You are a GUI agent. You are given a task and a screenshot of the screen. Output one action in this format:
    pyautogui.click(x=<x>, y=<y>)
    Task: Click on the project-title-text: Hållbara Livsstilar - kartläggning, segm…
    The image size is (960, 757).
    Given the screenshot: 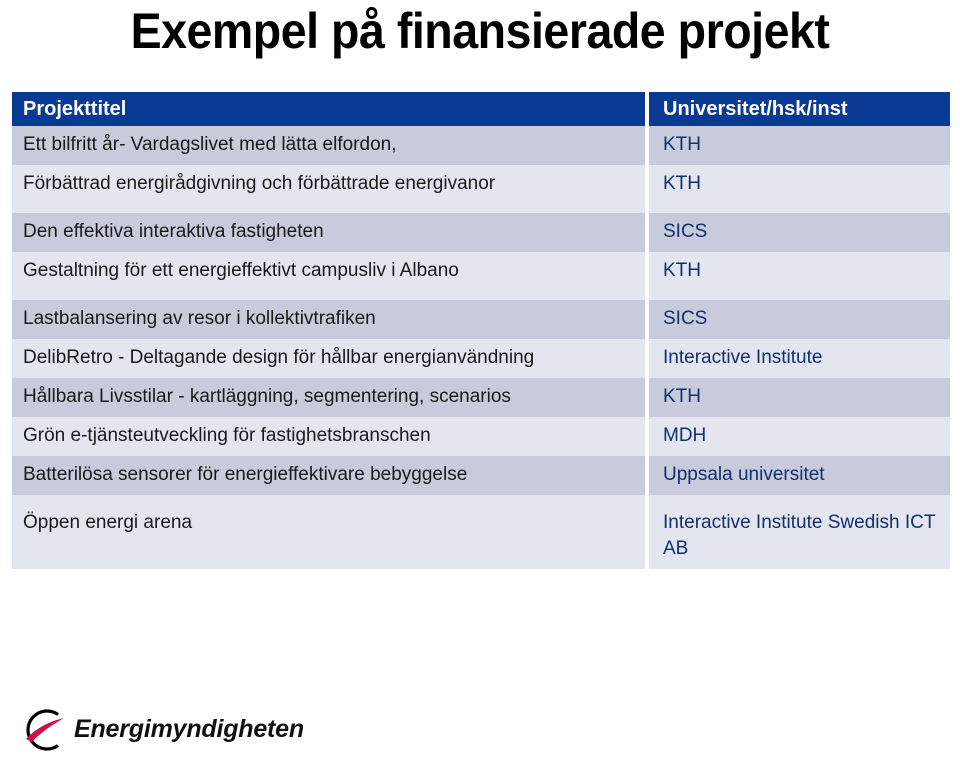 What is the action you would take?
    pyautogui.click(x=267, y=396)
    